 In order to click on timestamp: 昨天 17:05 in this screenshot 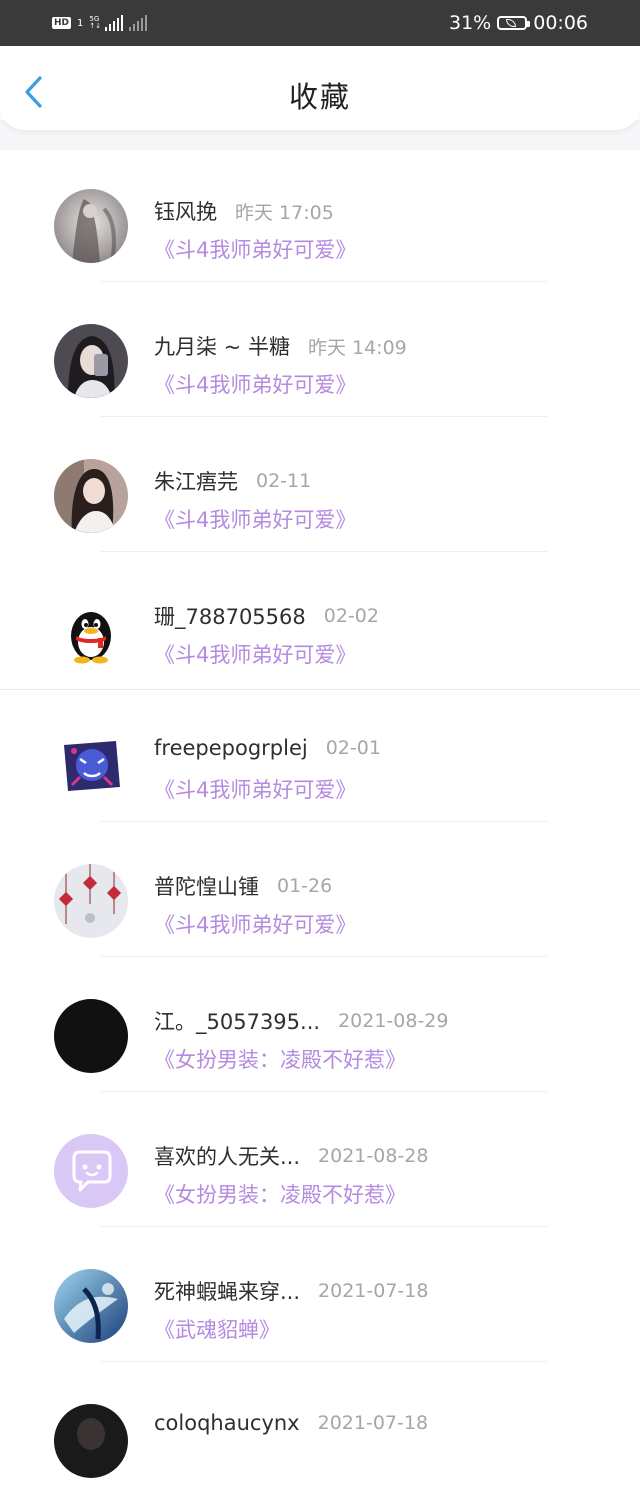, I will do `click(284, 212)`.